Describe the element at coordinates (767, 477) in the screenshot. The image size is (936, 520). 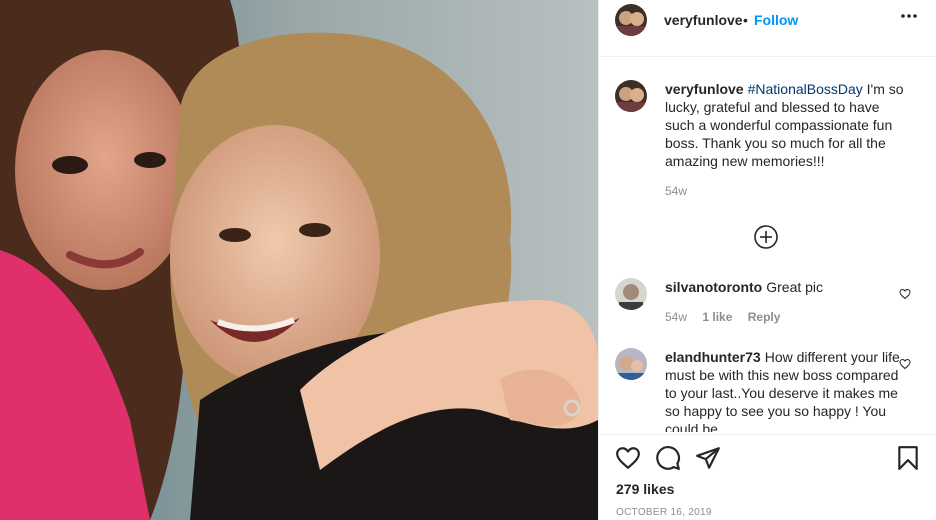
I see `post-actions-bar: 279 likes OCTOBER 16, 2019` at that location.